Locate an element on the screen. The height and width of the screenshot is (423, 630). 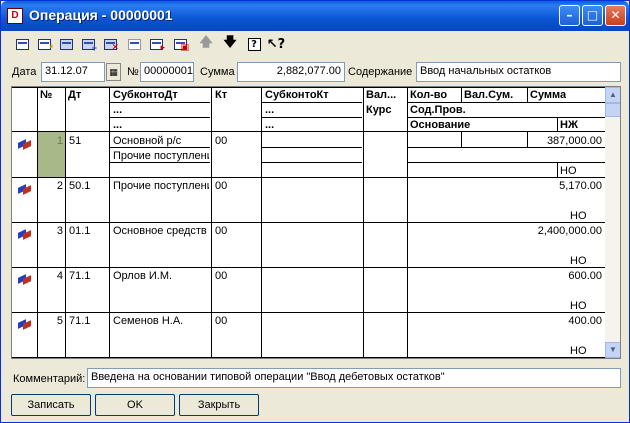
col-header-dt: Дт is located at coordinates (74, 95).